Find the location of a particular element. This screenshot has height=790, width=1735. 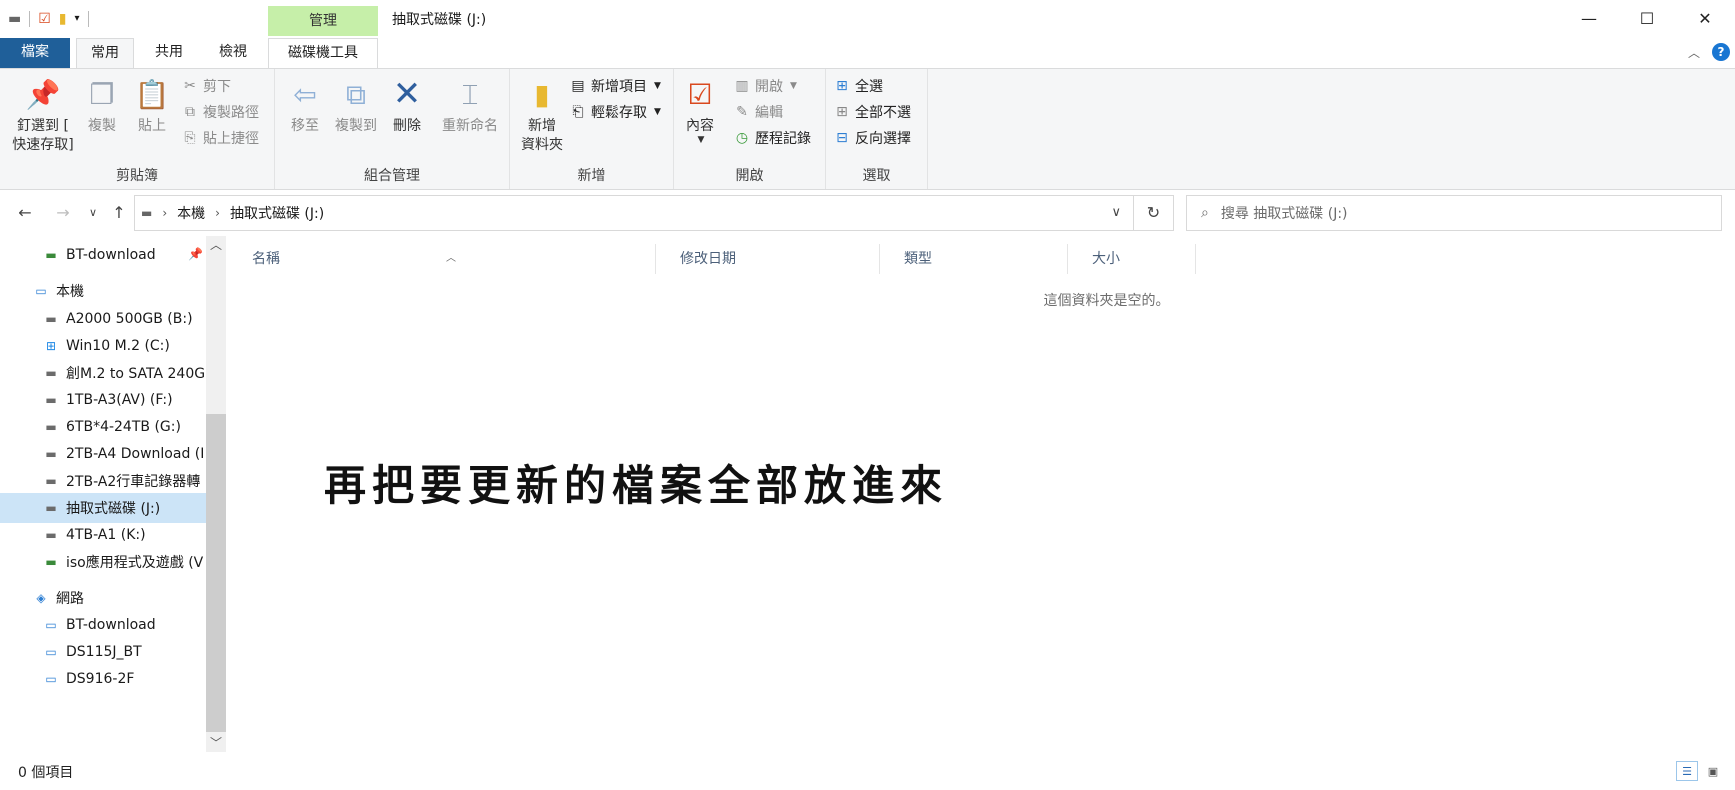

column-header-date: 修改日期 is located at coordinates (768, 259).